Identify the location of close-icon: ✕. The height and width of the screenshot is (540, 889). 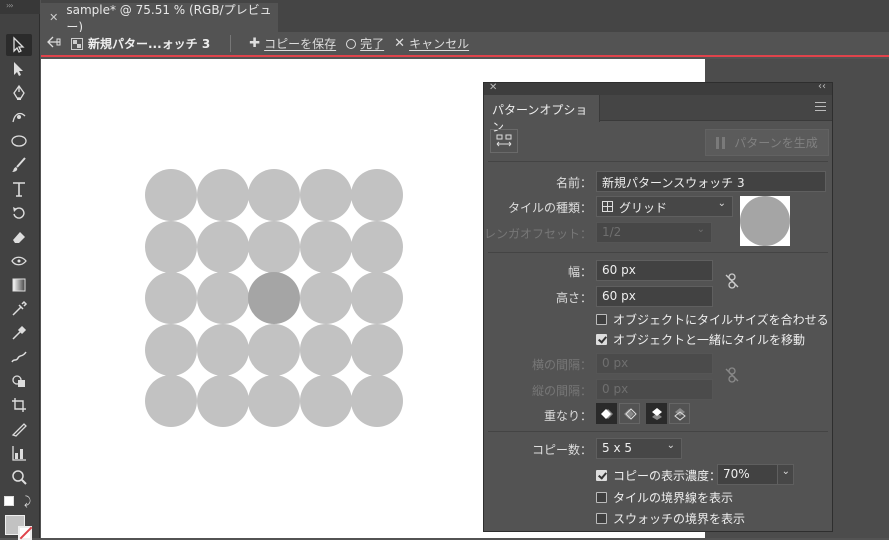
(400, 43).